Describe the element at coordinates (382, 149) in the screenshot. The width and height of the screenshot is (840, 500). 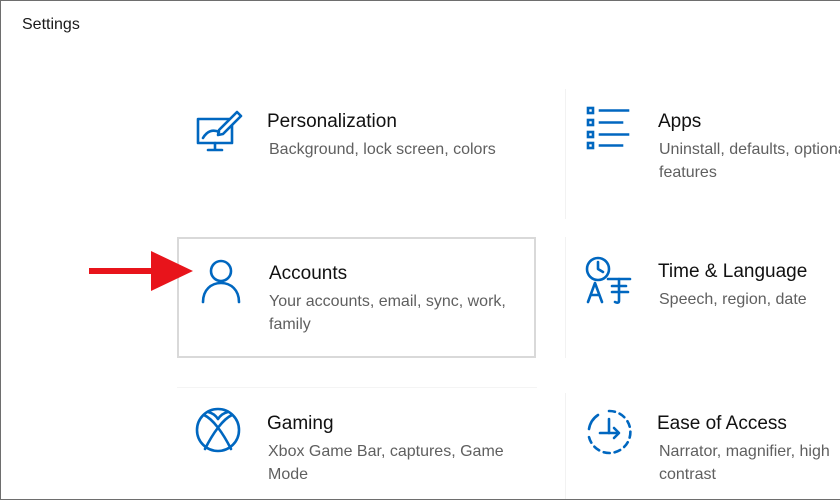
I see `tile-description: Background, lock screen, colors` at that location.